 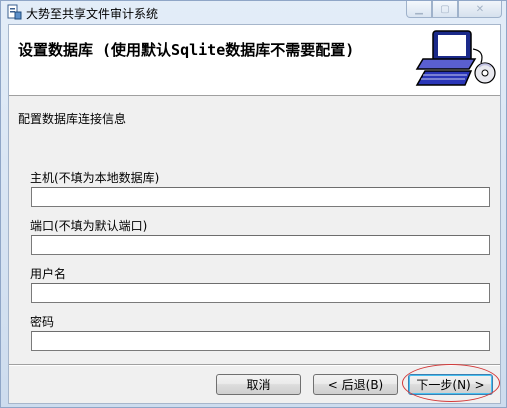 I want to click on close-icon: ✕, so click(x=480, y=9).